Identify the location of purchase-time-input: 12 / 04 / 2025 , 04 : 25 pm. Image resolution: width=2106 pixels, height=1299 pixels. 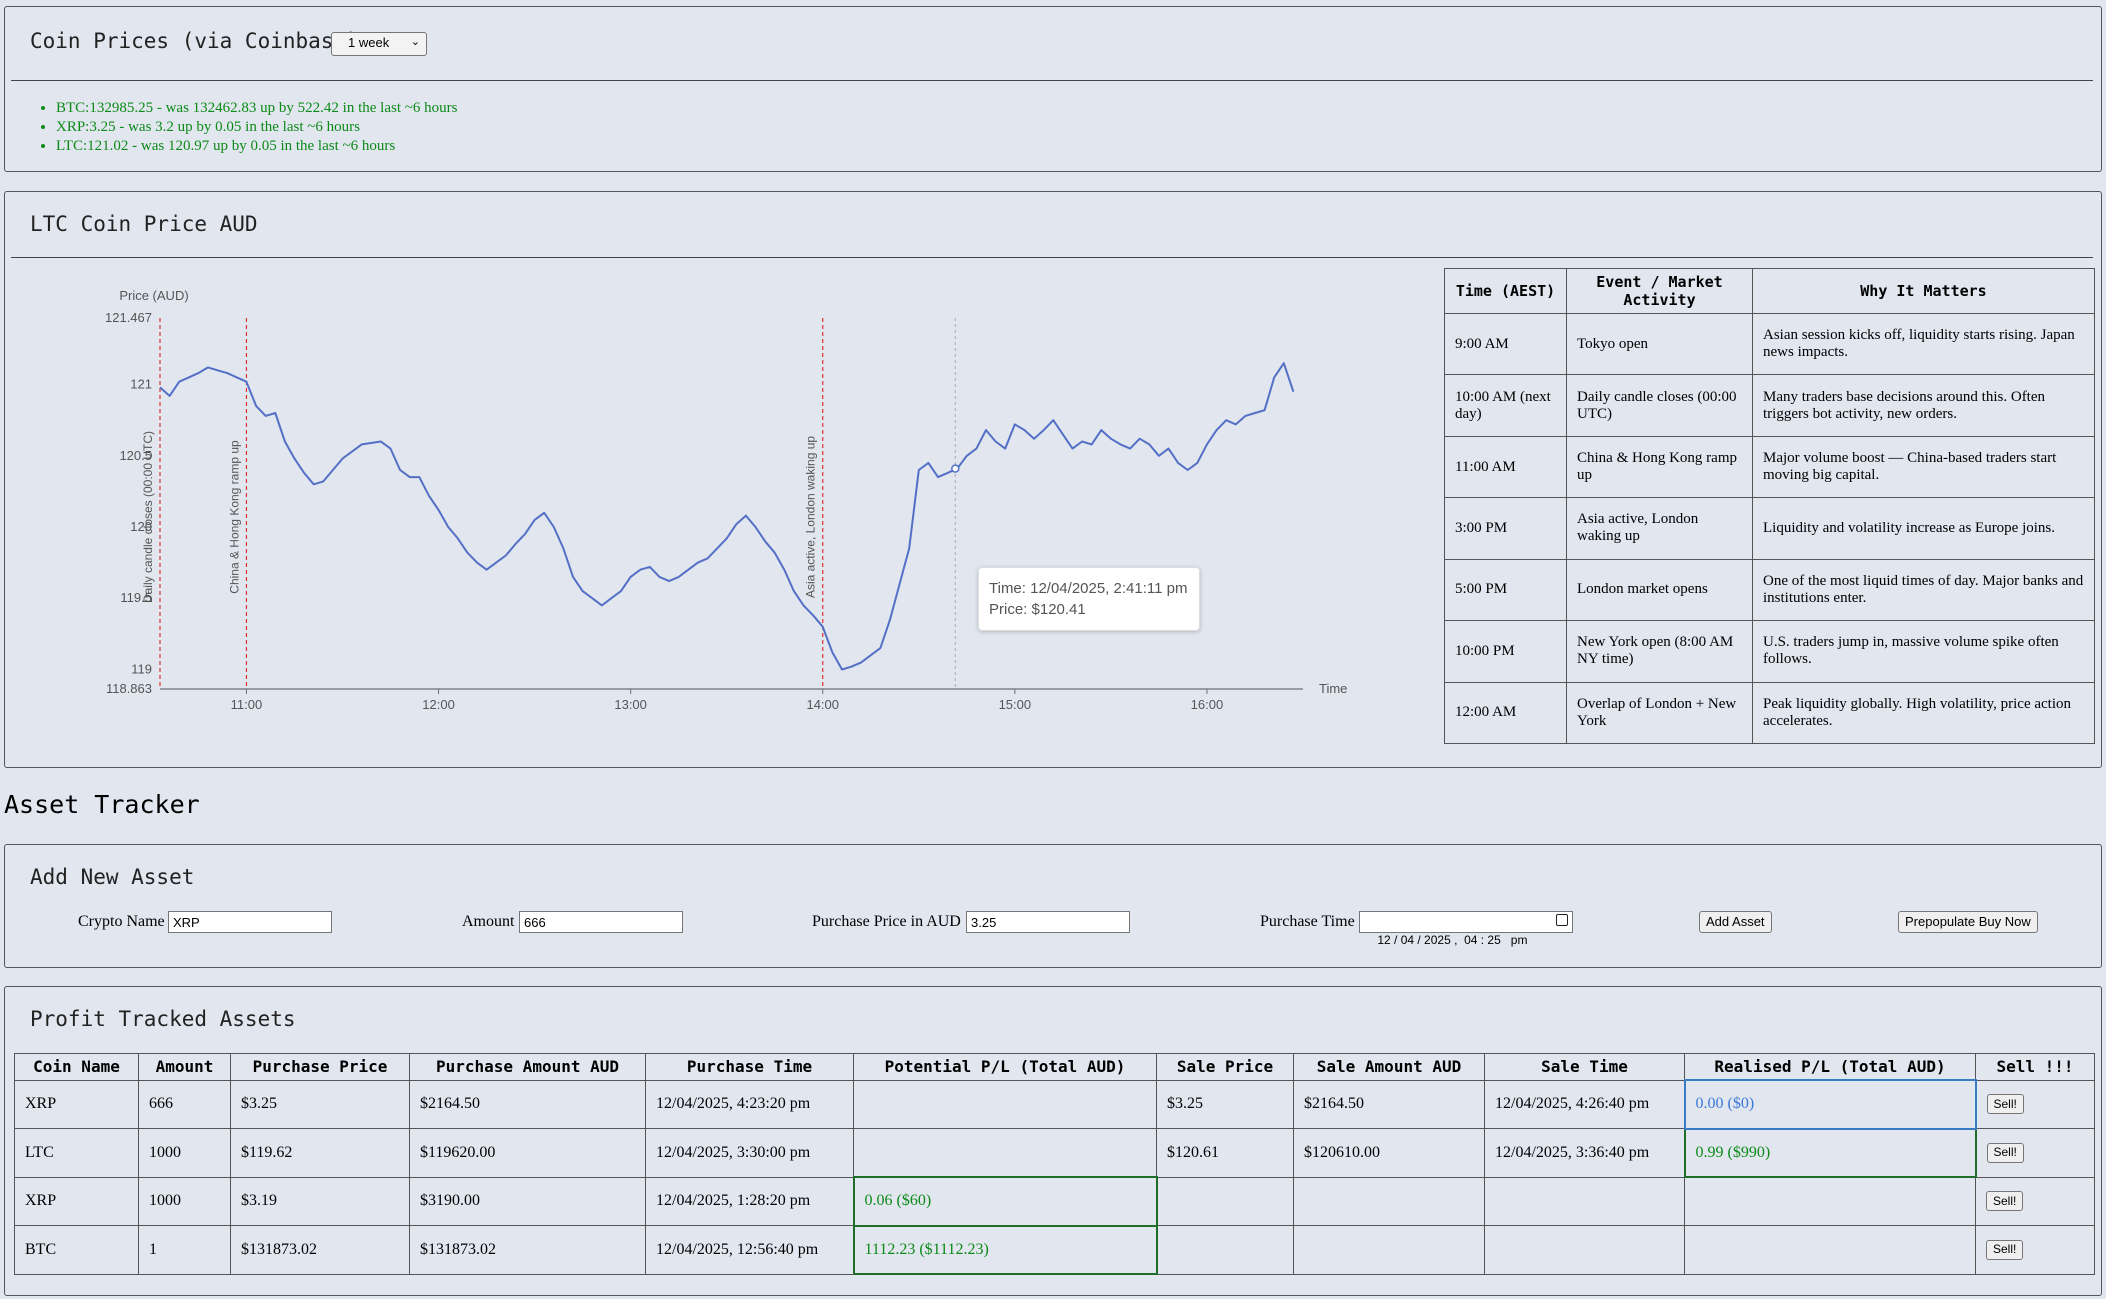
(1466, 929).